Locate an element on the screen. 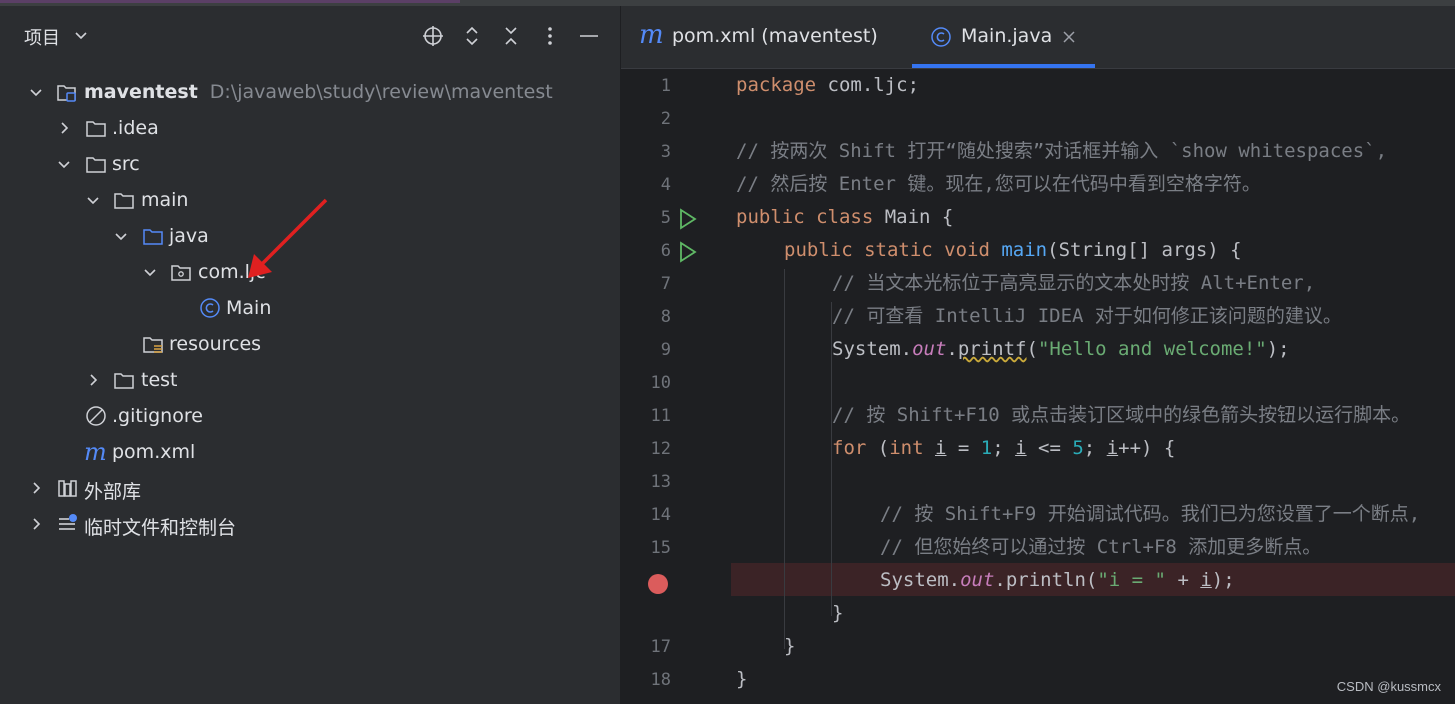 This screenshot has height=704, width=1455. tab-main-java: Main.java is located at coordinates (1003, 37).